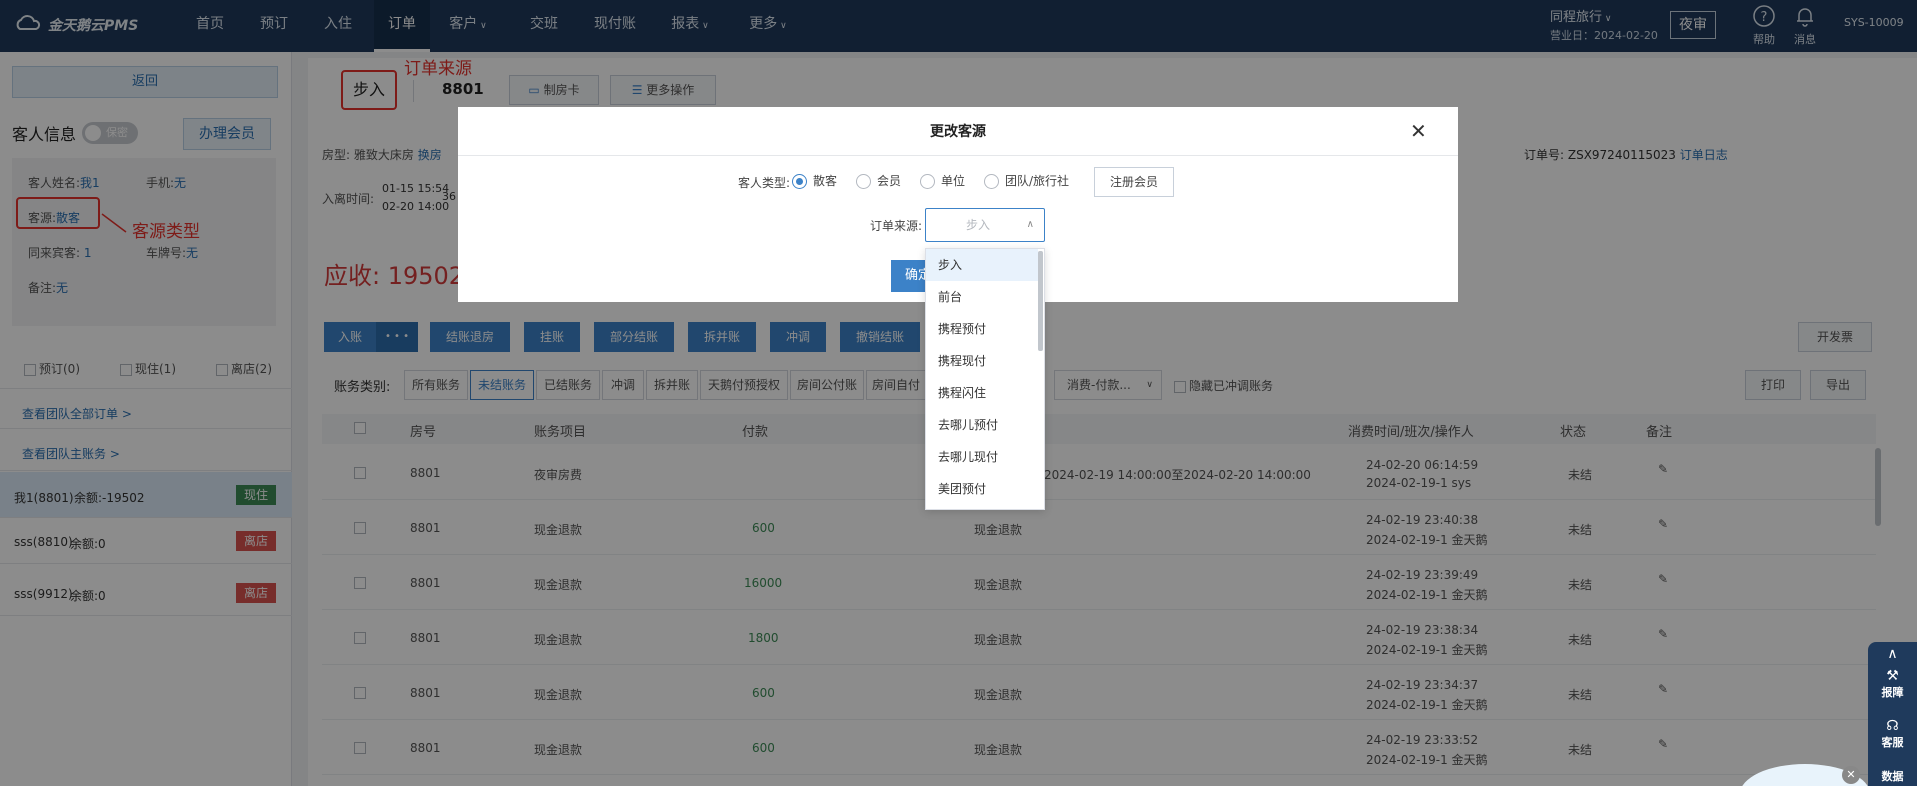 The image size is (1917, 786). I want to click on radio-walkin-label: 散客, so click(825, 181).